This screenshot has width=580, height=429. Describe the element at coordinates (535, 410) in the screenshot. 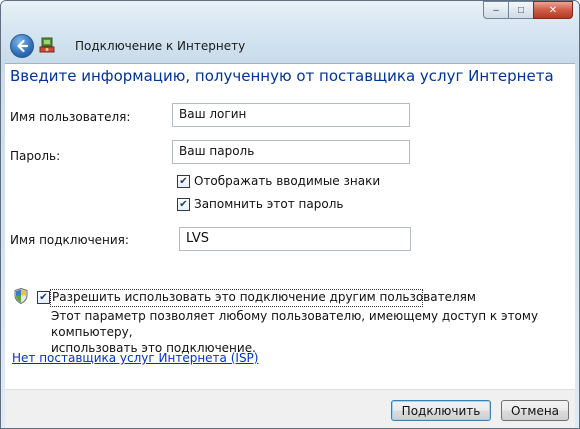

I see `cancel-button: Отмена` at that location.